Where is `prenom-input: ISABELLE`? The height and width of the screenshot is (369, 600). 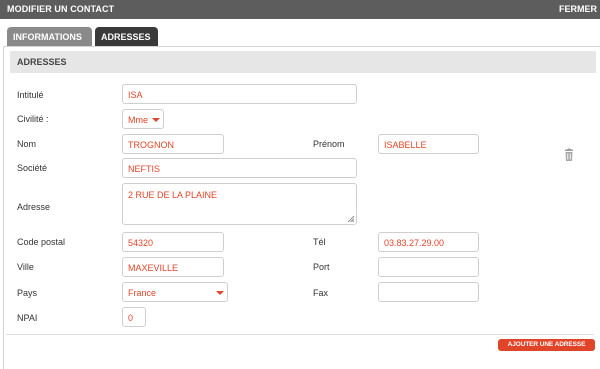 prenom-input: ISABELLE is located at coordinates (428, 144).